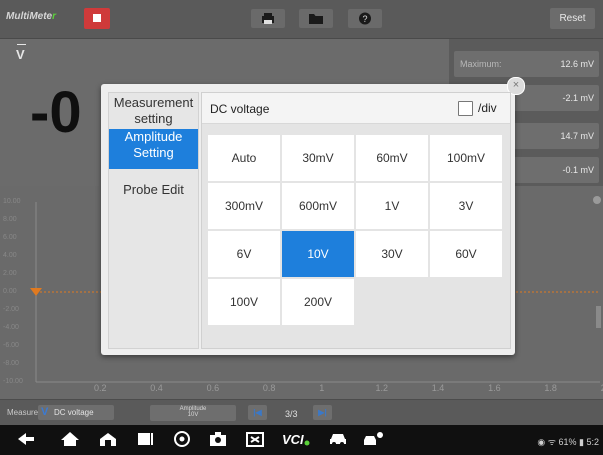 This screenshot has width=603, height=455. What do you see at coordinates (338, 439) in the screenshot?
I see `car-icon` at bounding box center [338, 439].